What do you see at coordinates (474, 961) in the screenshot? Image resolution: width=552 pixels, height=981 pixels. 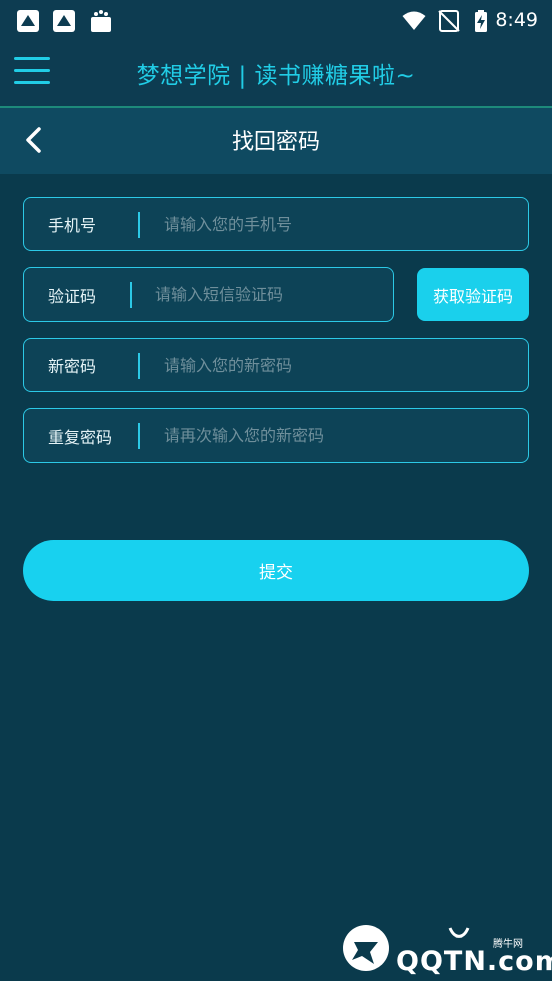 I see `watermark-text: QQTN.com` at bounding box center [474, 961].